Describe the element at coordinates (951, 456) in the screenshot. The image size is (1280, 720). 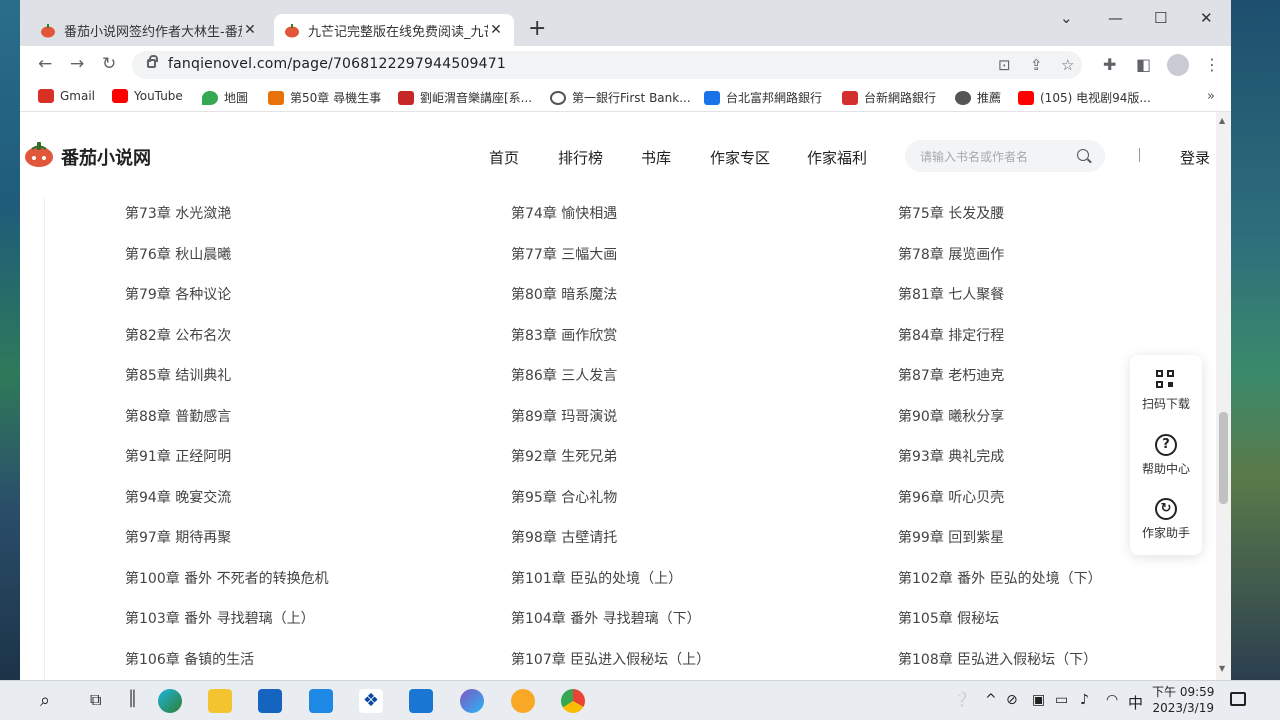
I see `chapter-link: 第93章 典礼完成` at that location.